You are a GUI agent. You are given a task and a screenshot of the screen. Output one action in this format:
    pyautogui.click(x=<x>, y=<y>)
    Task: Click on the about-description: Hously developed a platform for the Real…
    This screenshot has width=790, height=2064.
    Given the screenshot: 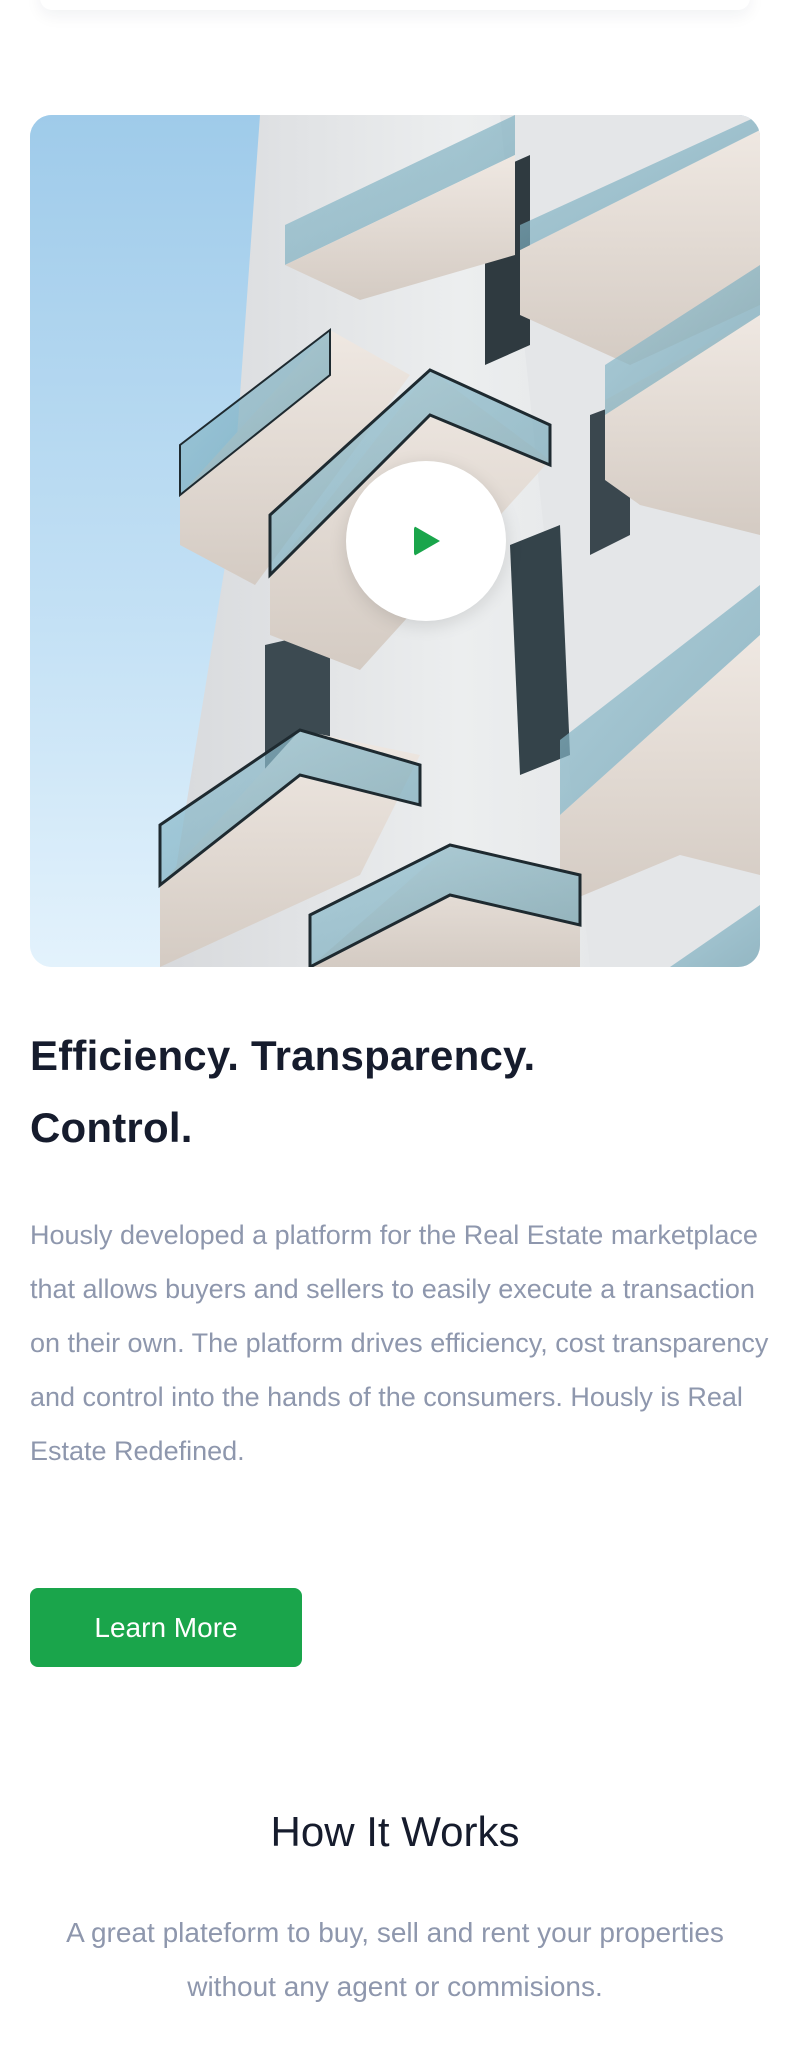 What is the action you would take?
    pyautogui.click(x=399, y=1343)
    